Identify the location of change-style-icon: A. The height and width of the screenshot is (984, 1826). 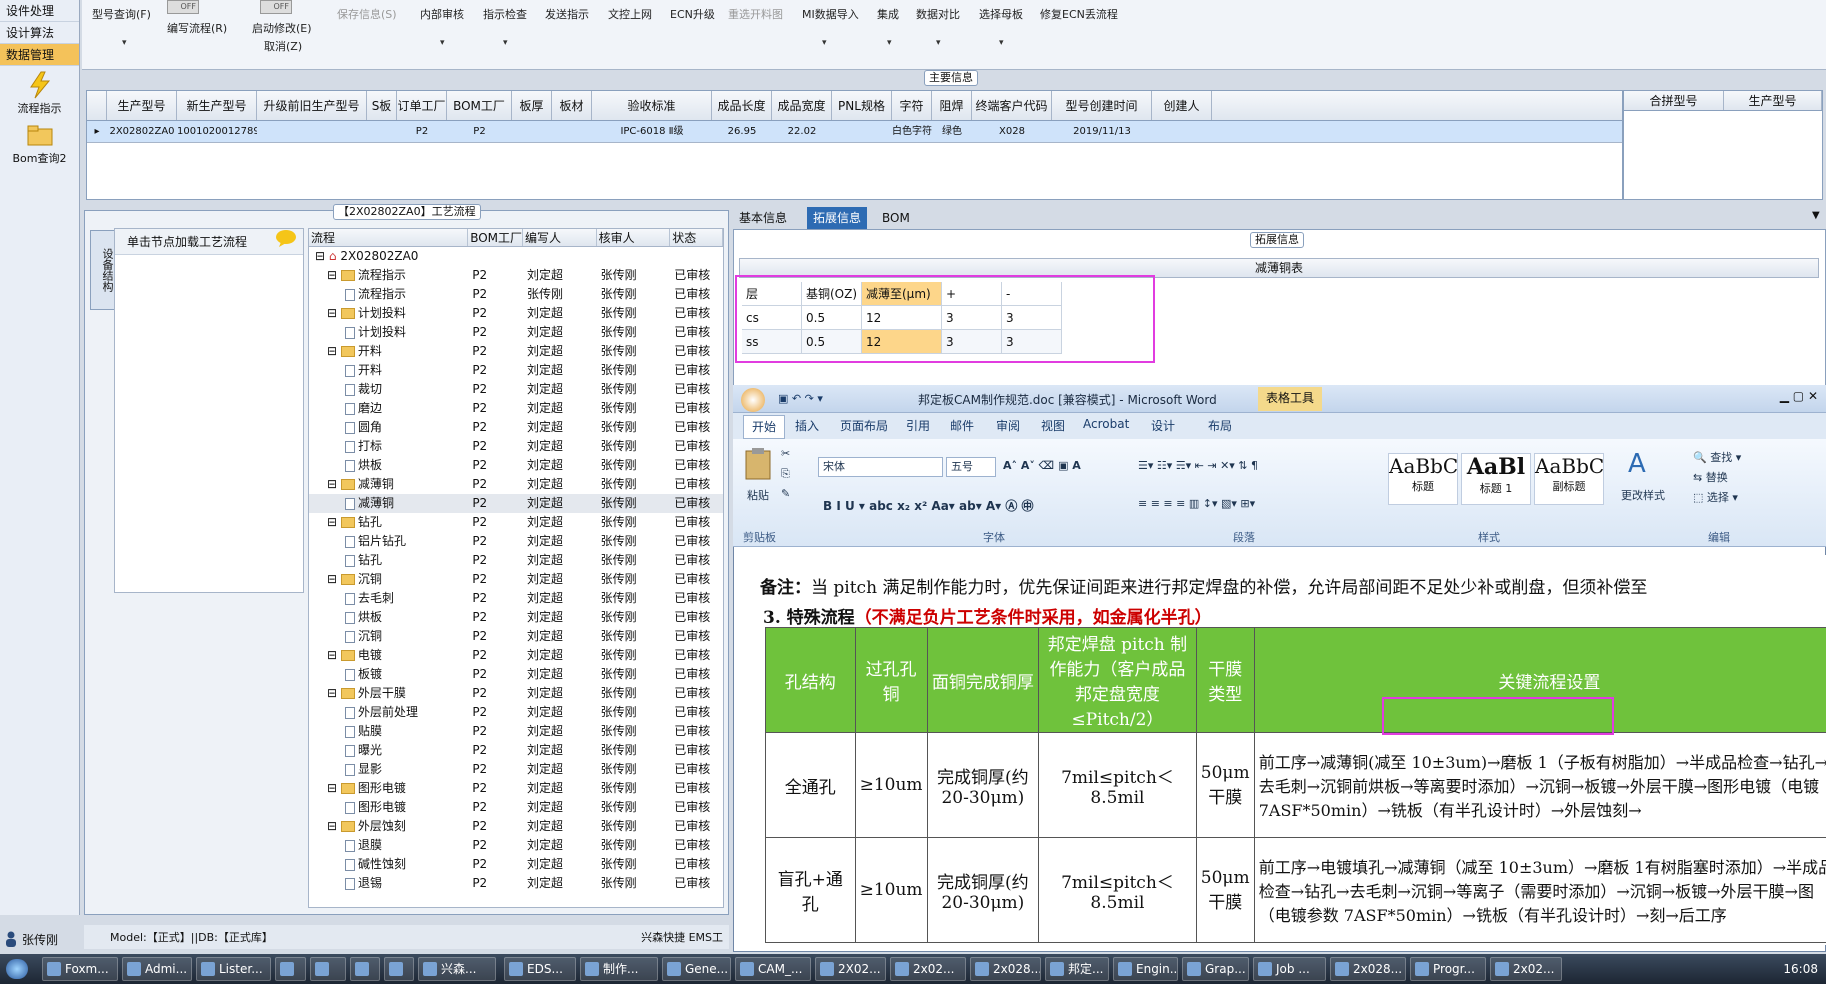
(1637, 464).